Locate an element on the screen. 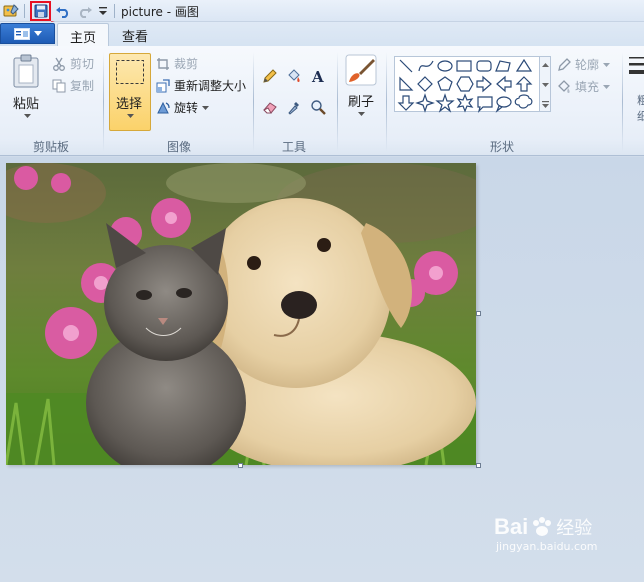 This screenshot has width=644, height=582. window-title: picture - 画图 is located at coordinates (160, 12).